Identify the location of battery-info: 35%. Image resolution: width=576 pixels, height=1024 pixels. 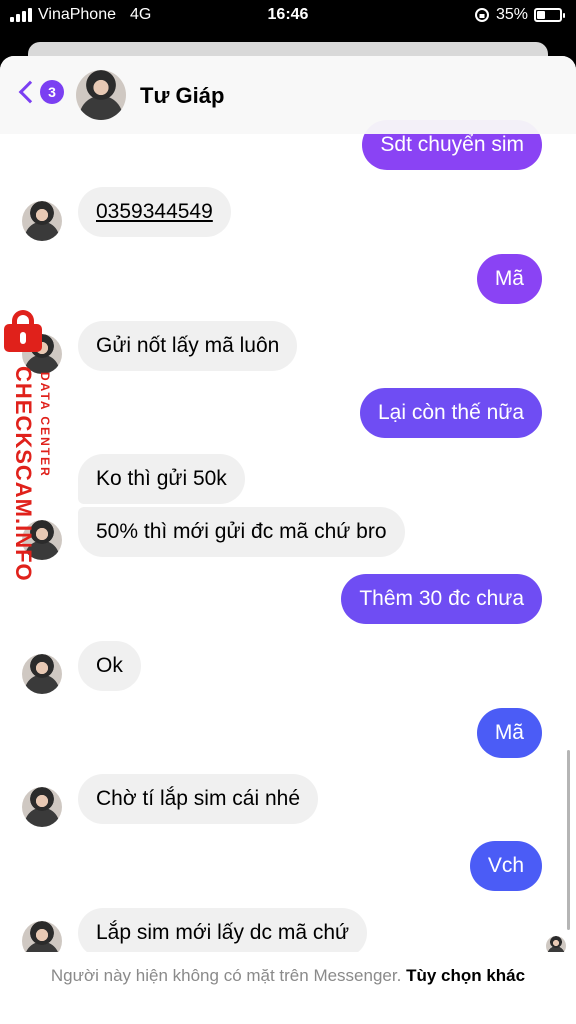
(519, 15).